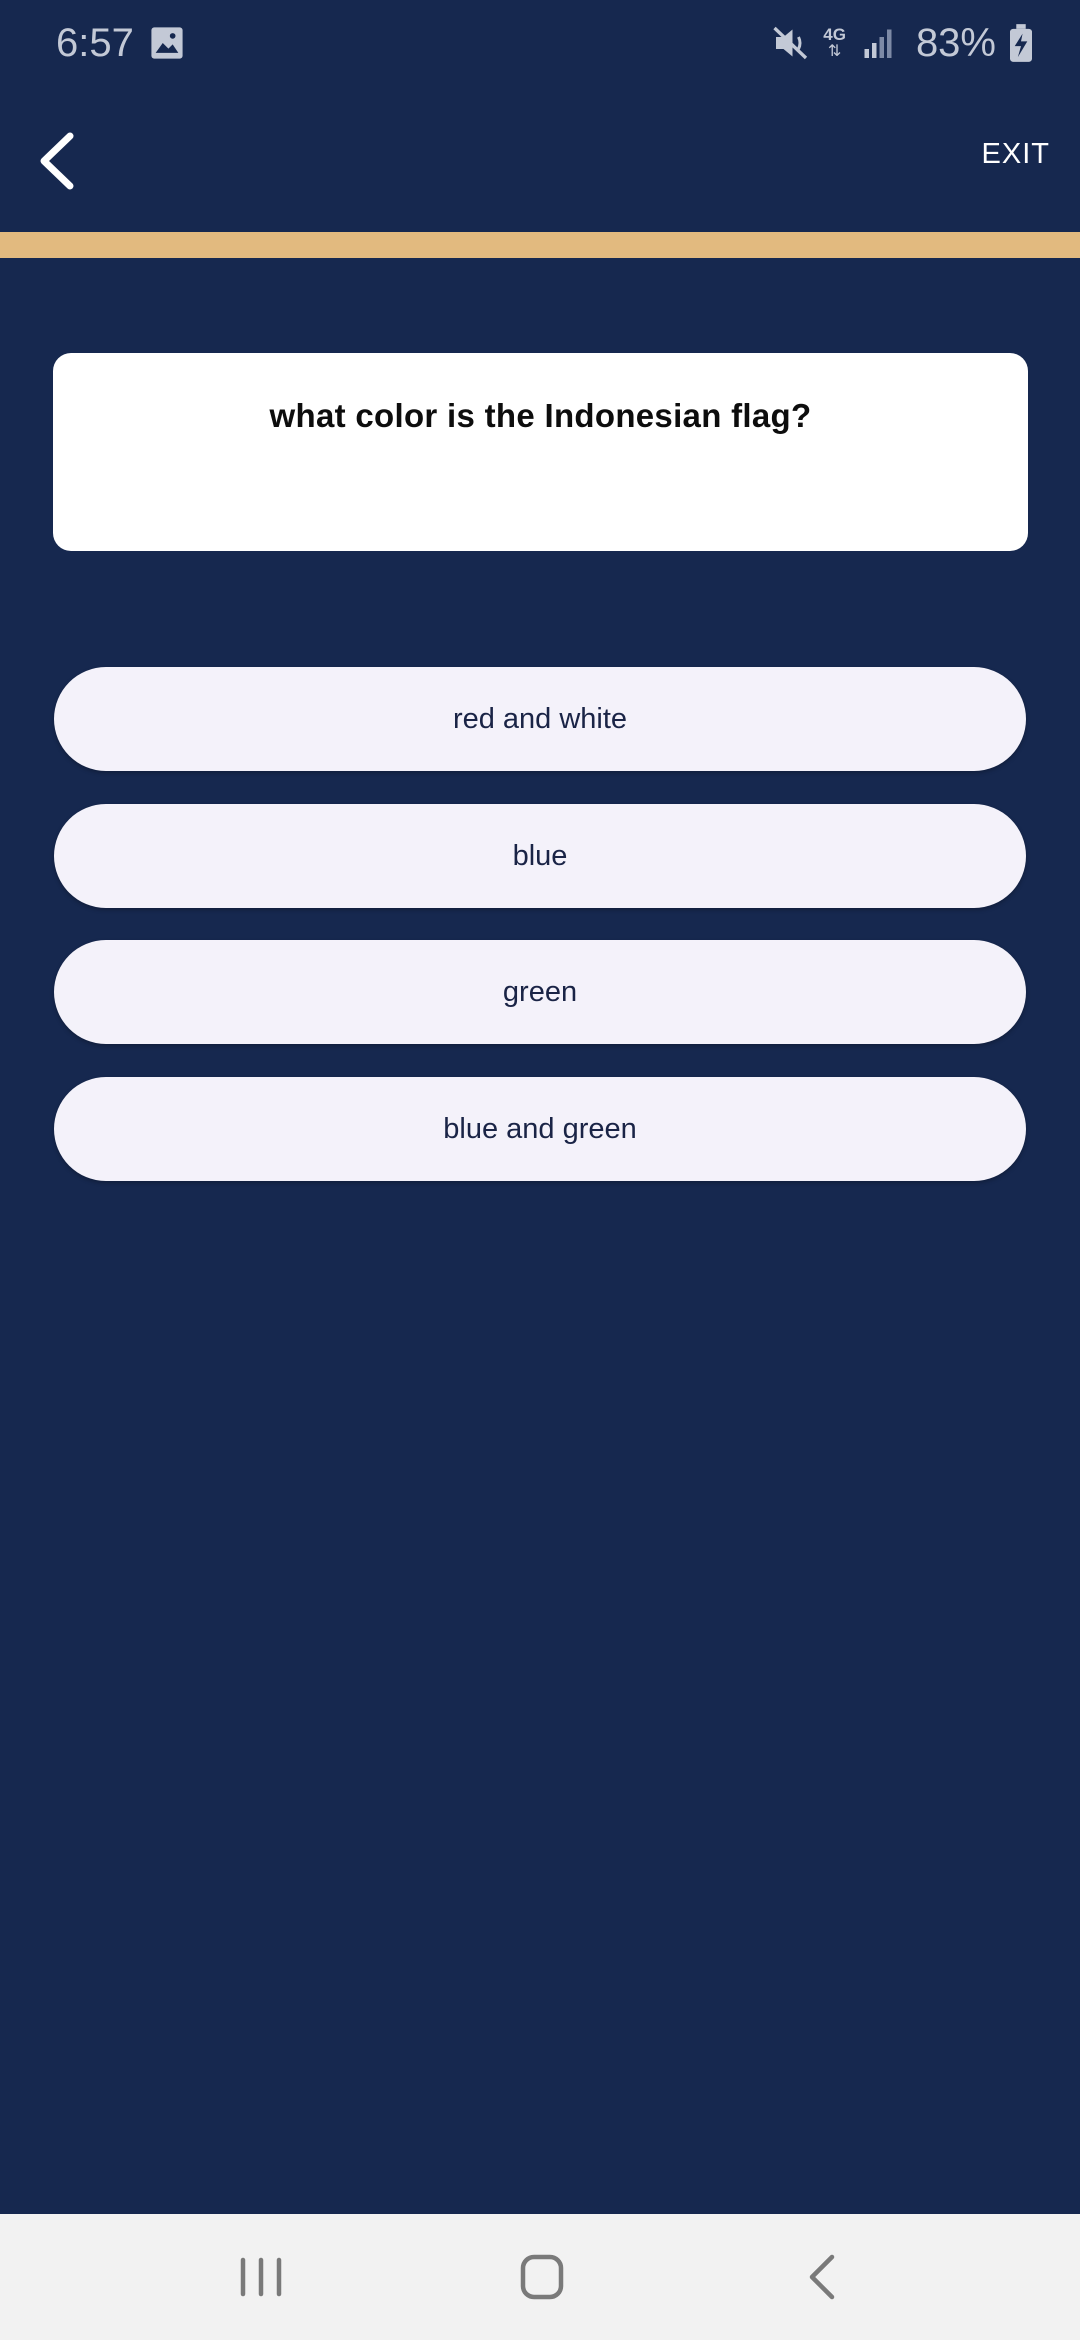  I want to click on network-label: 4G, so click(834, 34).